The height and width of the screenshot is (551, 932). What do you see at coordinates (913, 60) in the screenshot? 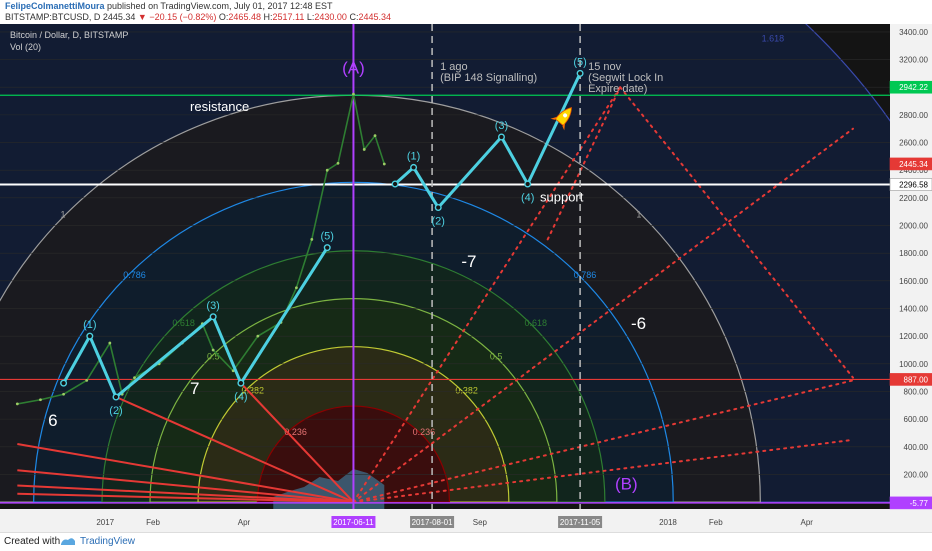
I see `y-tick-label: 3200.00` at bounding box center [913, 60].